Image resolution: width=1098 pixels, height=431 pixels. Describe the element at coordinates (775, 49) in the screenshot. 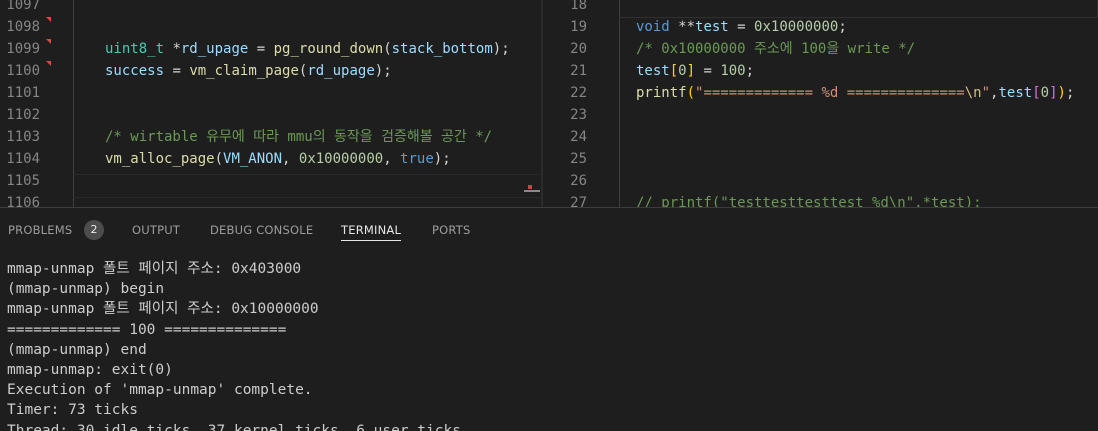

I see `code-token: /* 0x10000000 주소에 100을 write */` at that location.